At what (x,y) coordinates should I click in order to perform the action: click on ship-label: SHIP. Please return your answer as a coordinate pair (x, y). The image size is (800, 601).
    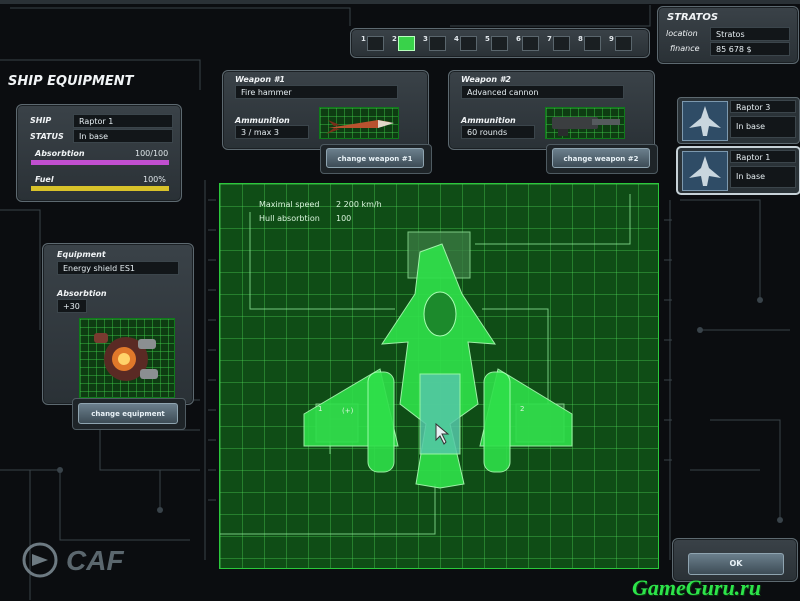
    Looking at the image, I should click on (41, 120).